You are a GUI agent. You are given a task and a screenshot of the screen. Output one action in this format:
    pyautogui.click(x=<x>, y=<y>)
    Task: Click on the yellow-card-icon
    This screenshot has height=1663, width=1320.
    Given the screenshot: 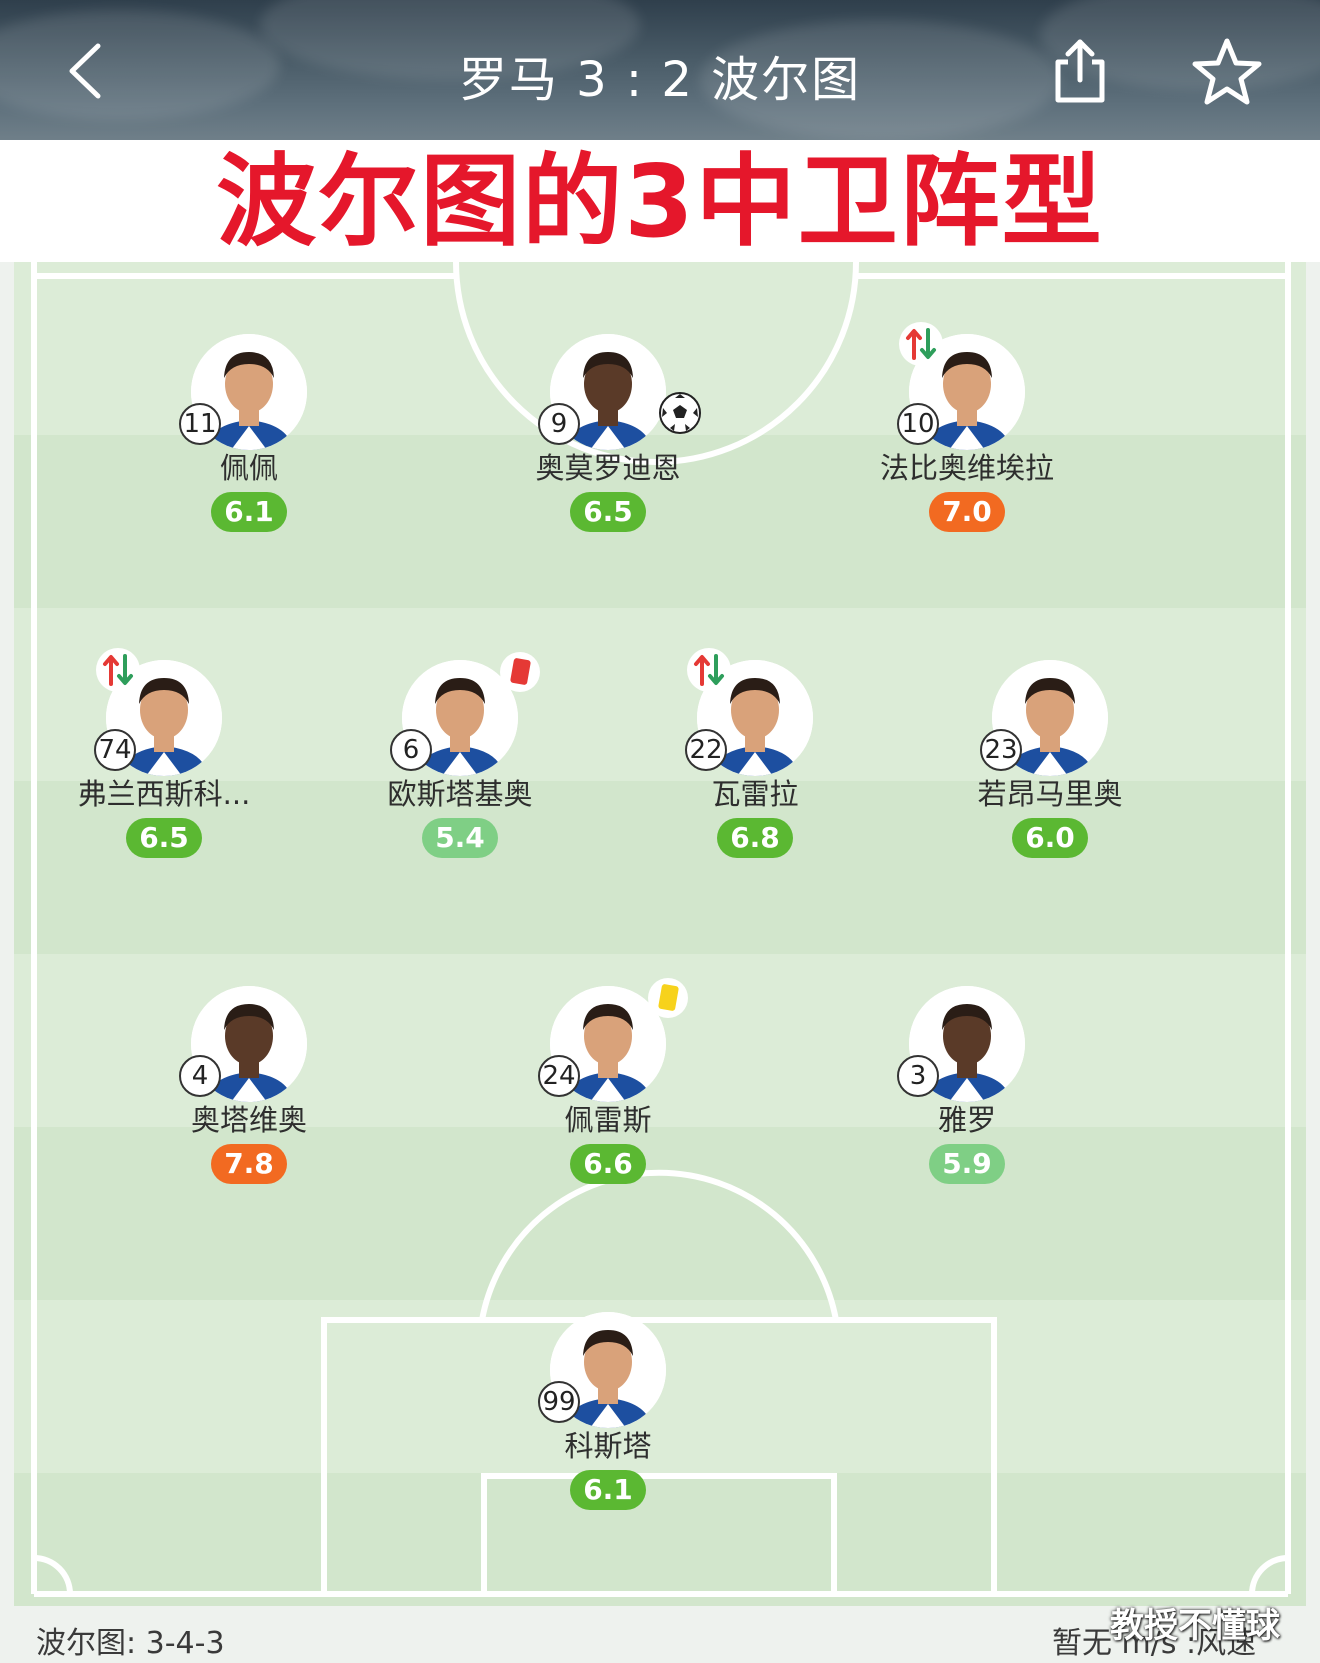 What is the action you would take?
    pyautogui.click(x=668, y=998)
    